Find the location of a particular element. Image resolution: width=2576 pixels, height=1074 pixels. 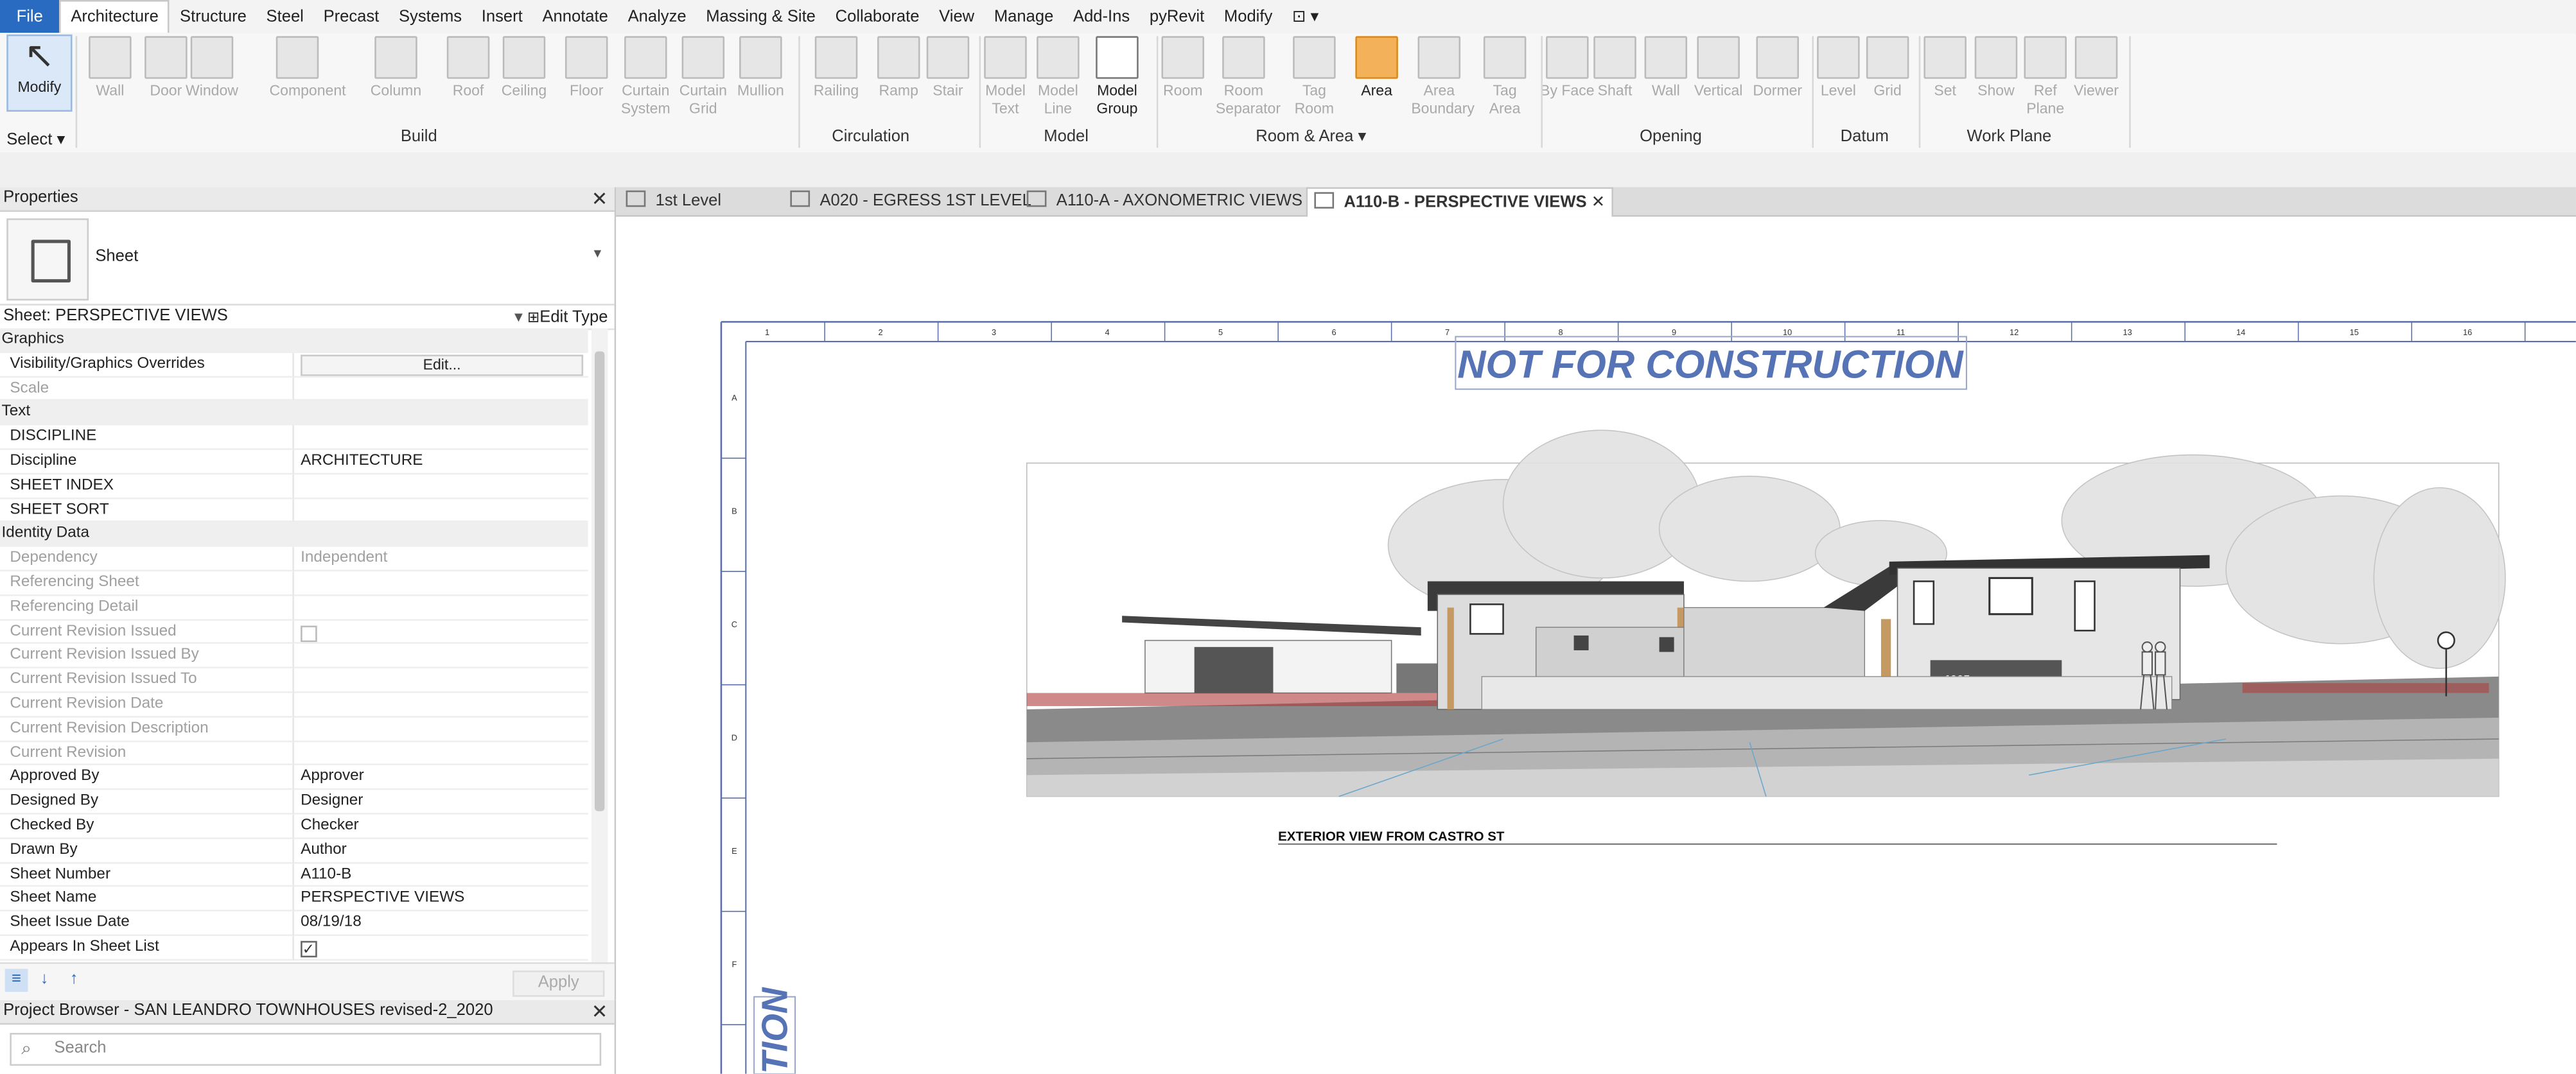

property-row: Appears In Sheet List is located at coordinates (294, 947).